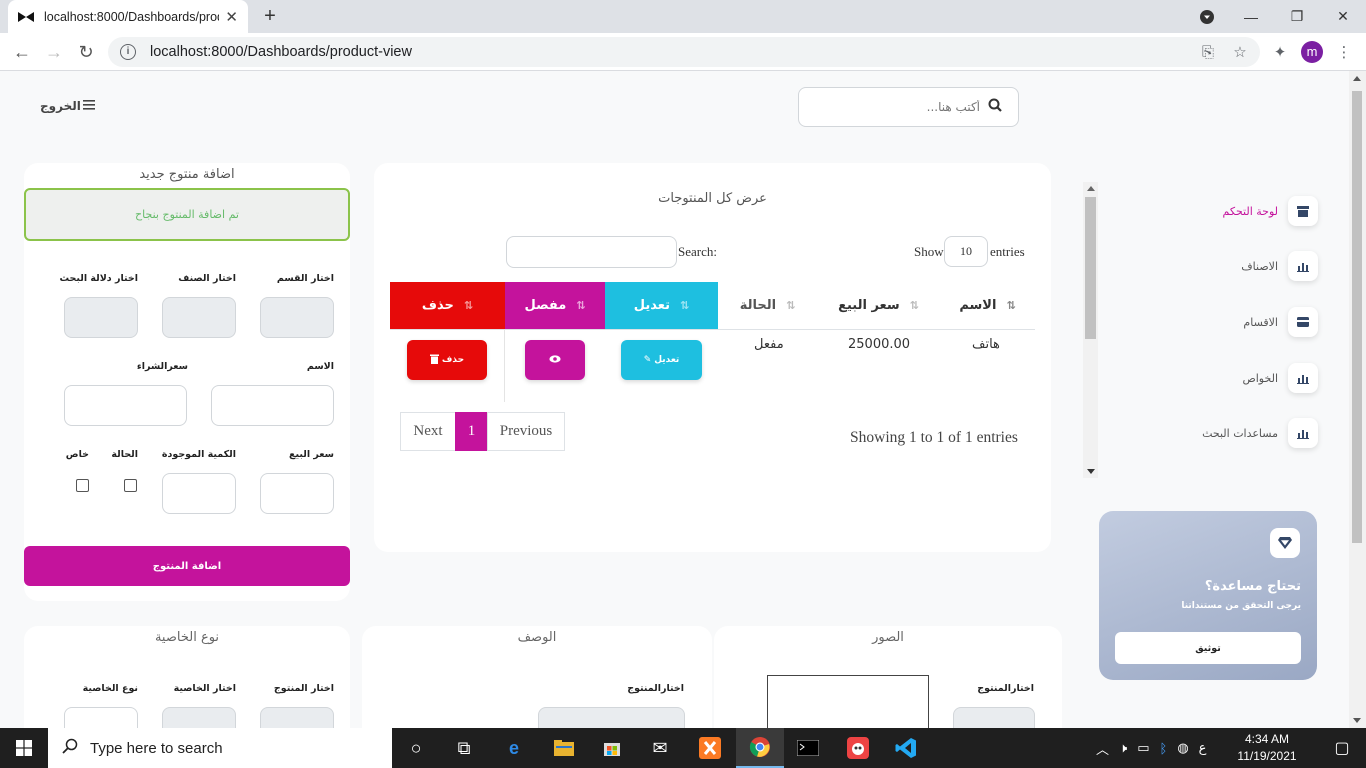 The image size is (1366, 768). I want to click on minimize-icon: —, so click(1251, 16).